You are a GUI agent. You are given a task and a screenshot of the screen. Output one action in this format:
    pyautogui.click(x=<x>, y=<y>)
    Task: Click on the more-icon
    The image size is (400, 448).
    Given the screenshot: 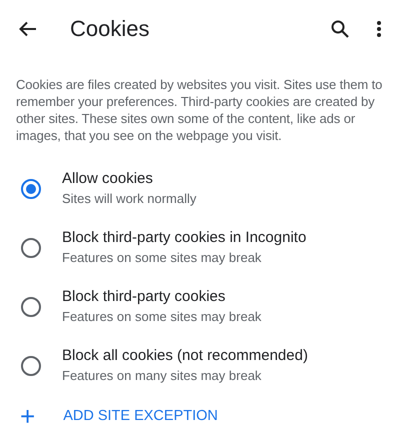 What is the action you would take?
    pyautogui.click(x=379, y=29)
    